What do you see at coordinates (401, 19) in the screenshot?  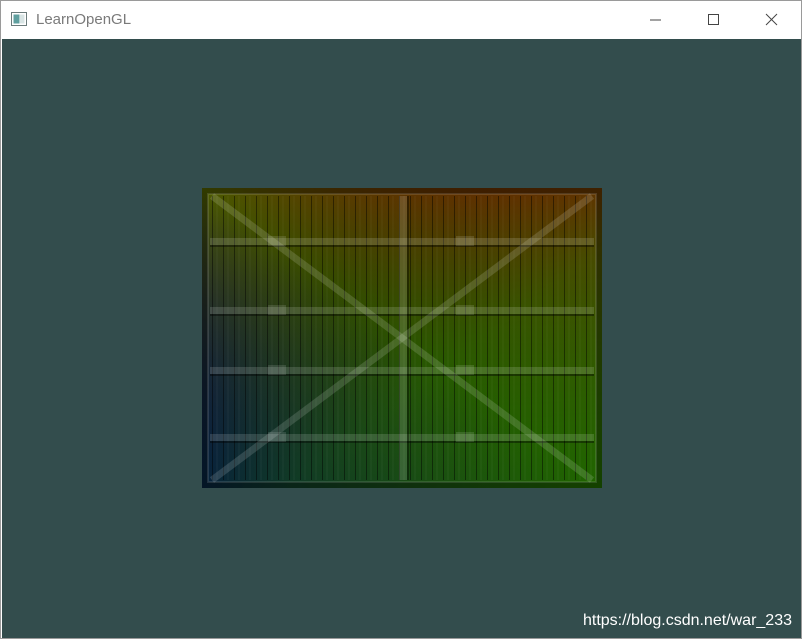 I see `title-bar: LearnOpenGL` at bounding box center [401, 19].